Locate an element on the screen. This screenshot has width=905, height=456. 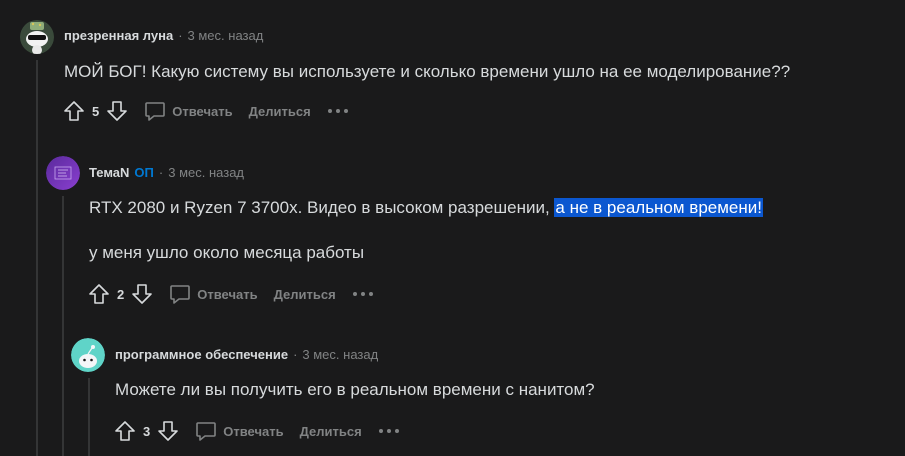
comment-body-paragraph: у меня ушло около месяца работы is located at coordinates (226, 253).